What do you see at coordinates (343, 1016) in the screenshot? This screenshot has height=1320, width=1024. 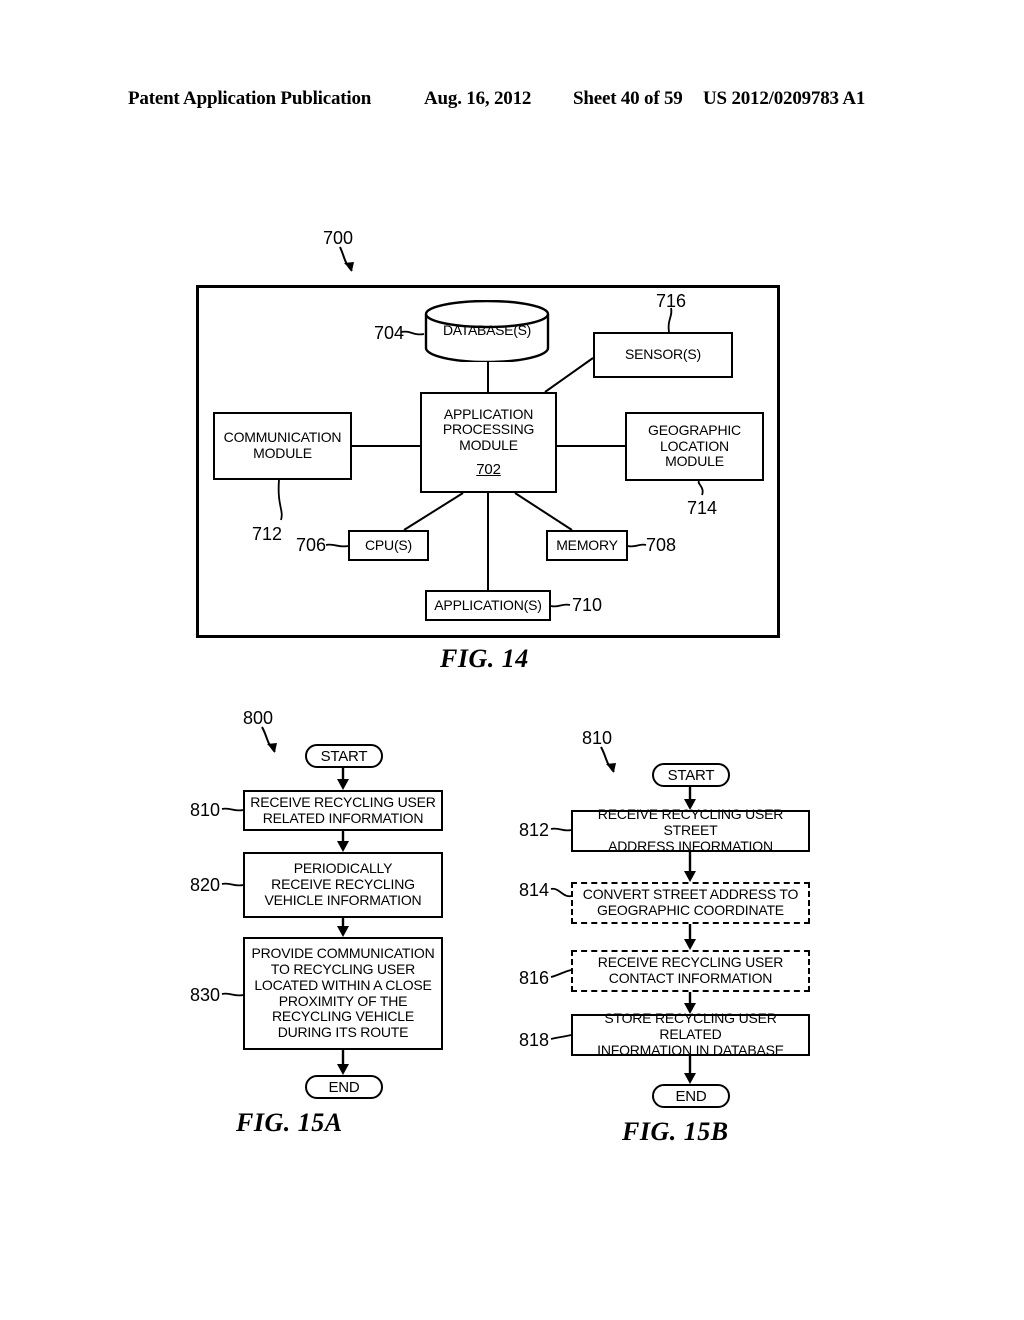 I see `step830-line5: RECYCLING VEHICLE` at bounding box center [343, 1016].